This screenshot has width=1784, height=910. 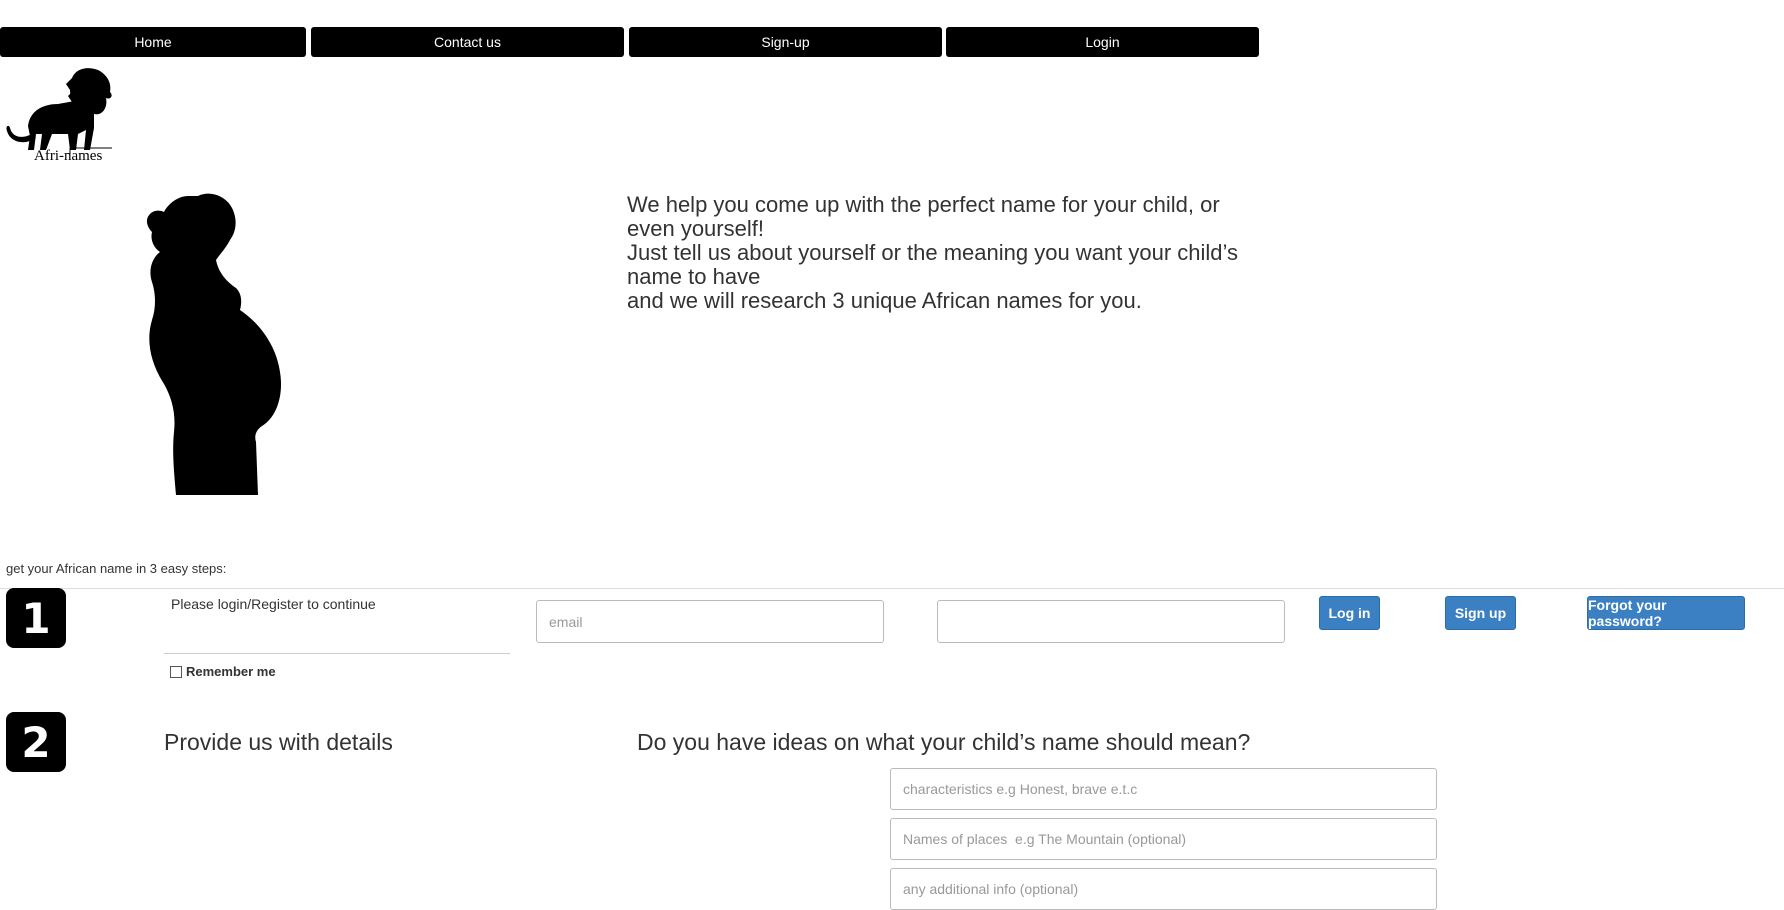 What do you see at coordinates (1163, 789) in the screenshot?
I see `characteristics-input` at bounding box center [1163, 789].